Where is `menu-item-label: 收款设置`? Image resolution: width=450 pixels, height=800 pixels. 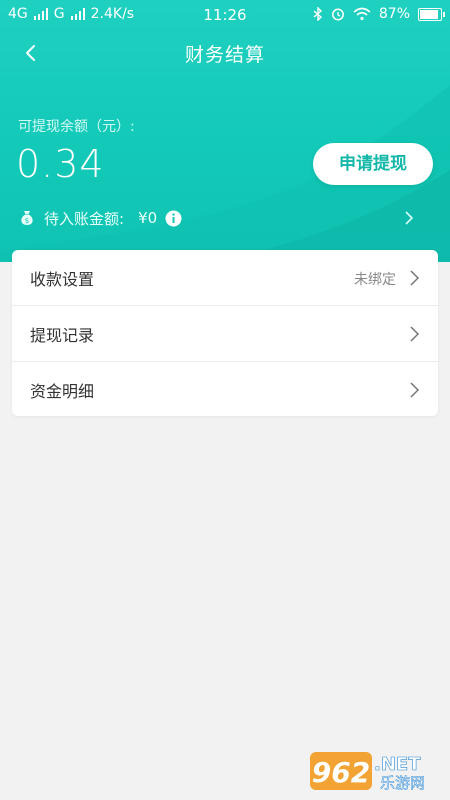 menu-item-label: 收款设置 is located at coordinates (62, 279).